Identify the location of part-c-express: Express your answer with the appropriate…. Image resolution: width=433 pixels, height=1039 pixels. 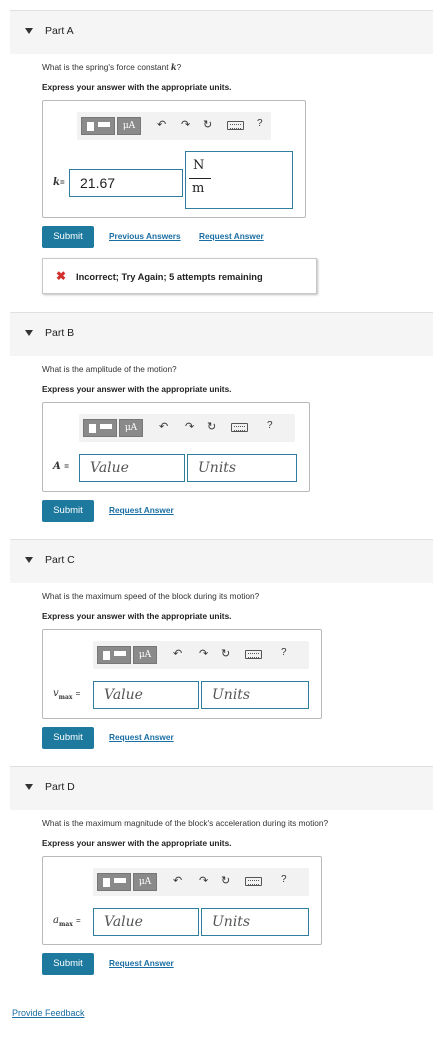
(137, 616).